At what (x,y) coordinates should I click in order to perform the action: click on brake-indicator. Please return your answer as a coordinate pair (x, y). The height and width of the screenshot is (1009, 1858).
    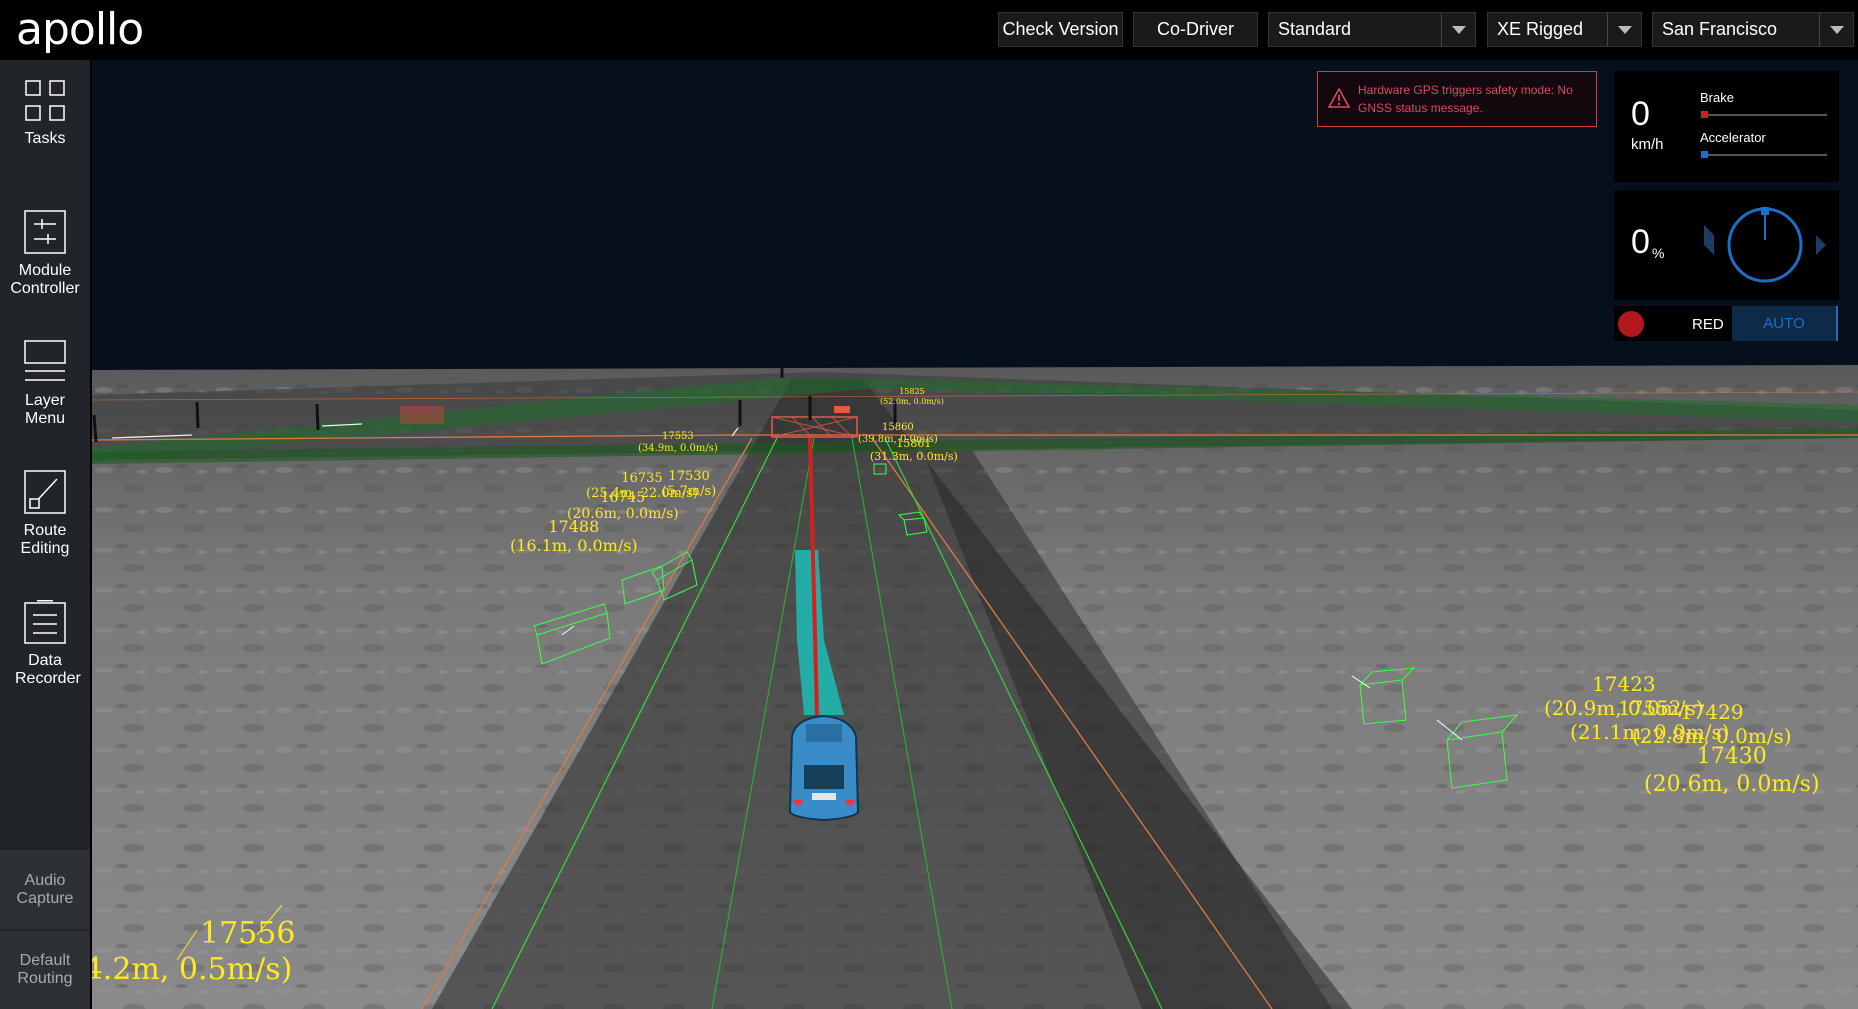
    Looking at the image, I should click on (1704, 114).